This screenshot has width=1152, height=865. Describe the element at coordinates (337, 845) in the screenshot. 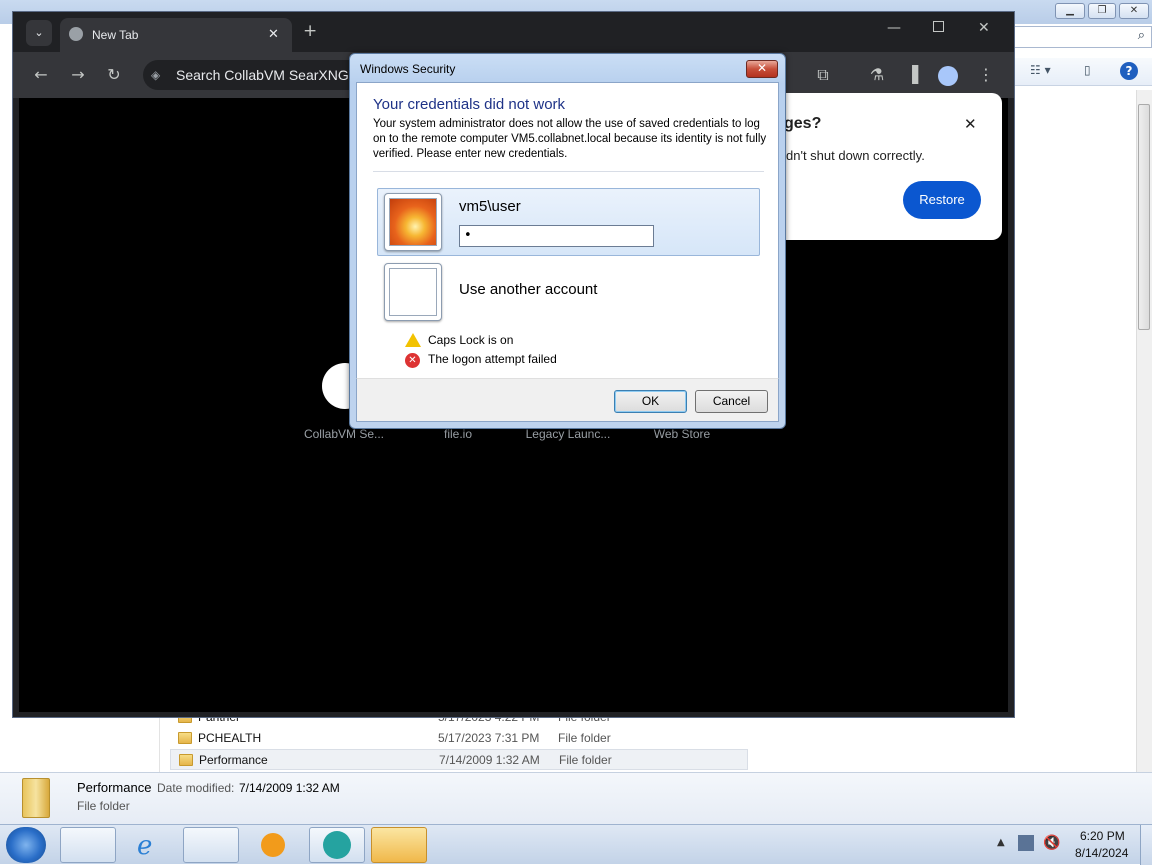

I see `taskbar-chrome-icon` at that location.